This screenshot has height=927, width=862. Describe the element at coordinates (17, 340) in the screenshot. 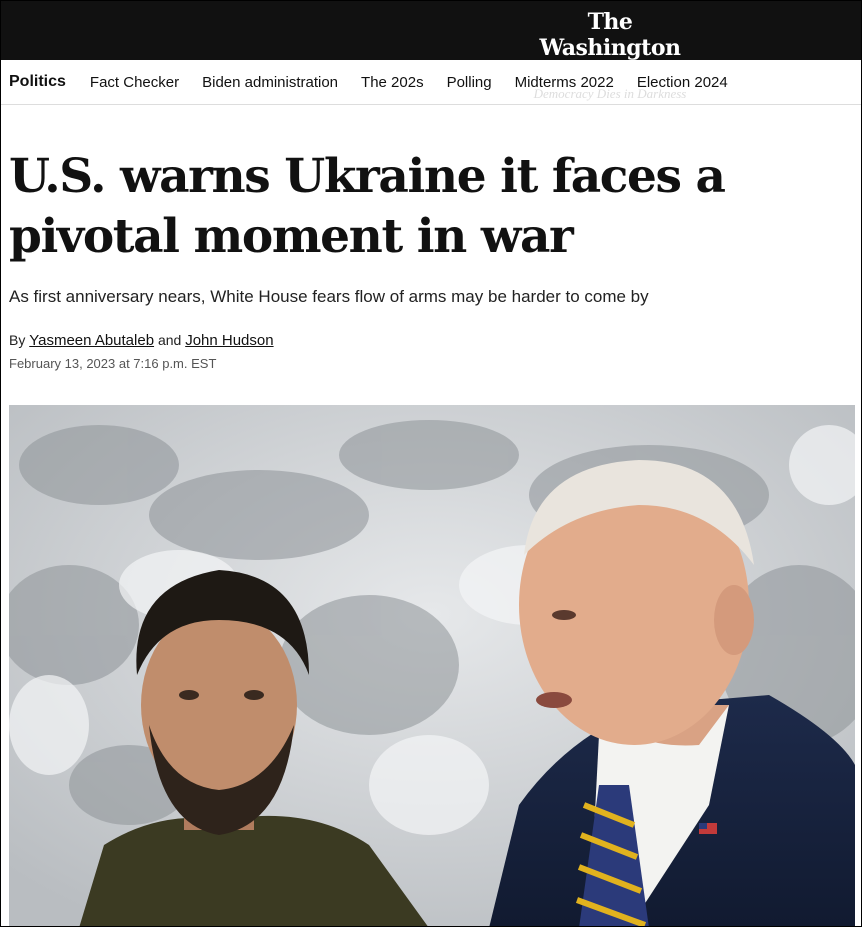

I see `byline-prefix: By` at that location.